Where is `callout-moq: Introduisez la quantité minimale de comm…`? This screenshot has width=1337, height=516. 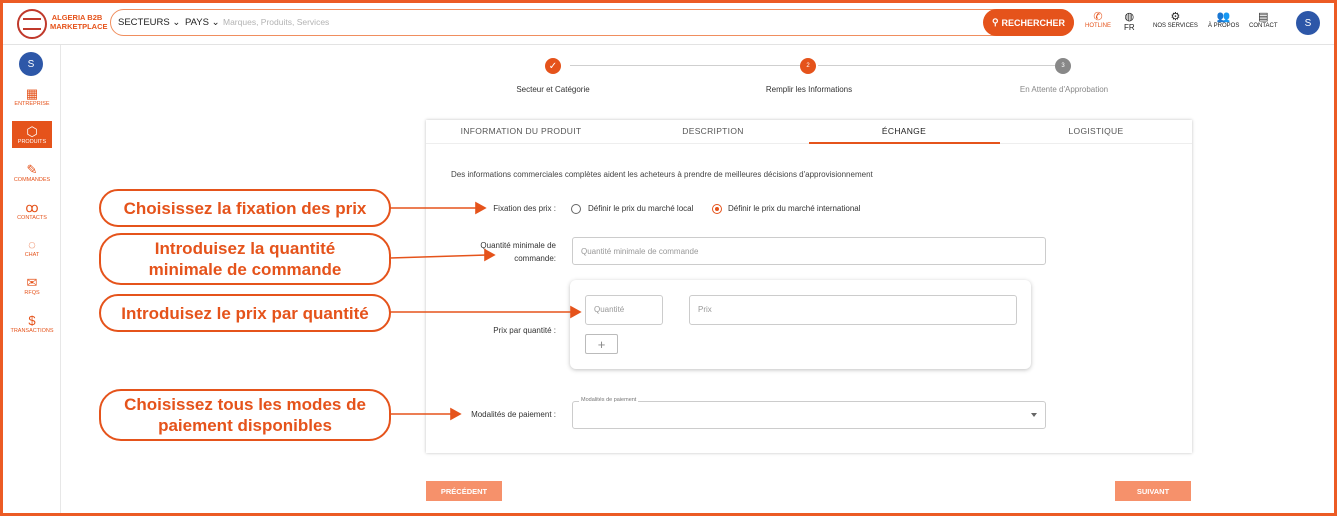
callout-moq: Introduisez la quantité minimale de comm… is located at coordinates (245, 259).